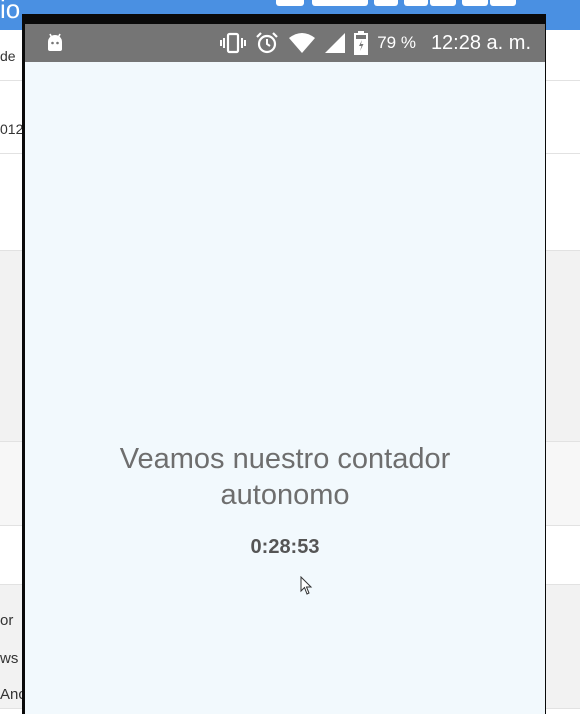 The width and height of the screenshot is (580, 714). Describe the element at coordinates (7, 620) in the screenshot. I see `side-text: or` at that location.